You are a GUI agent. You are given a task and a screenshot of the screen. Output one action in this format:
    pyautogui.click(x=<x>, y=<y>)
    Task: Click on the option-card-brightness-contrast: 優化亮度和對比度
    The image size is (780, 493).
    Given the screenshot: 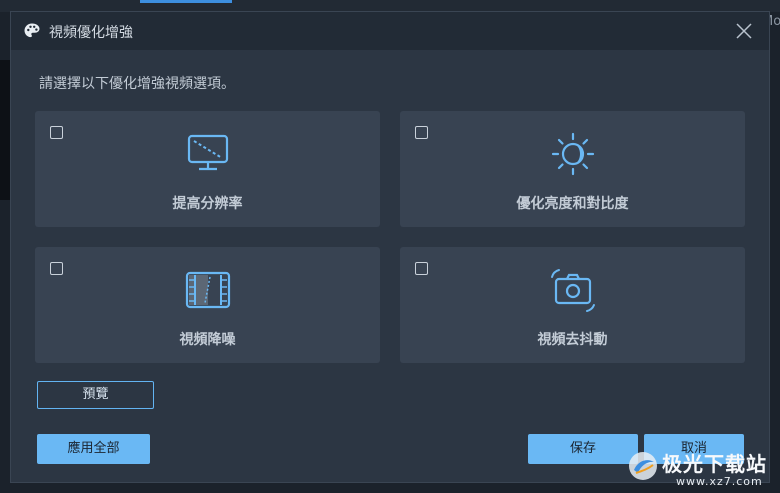 What is the action you would take?
    pyautogui.click(x=572, y=169)
    